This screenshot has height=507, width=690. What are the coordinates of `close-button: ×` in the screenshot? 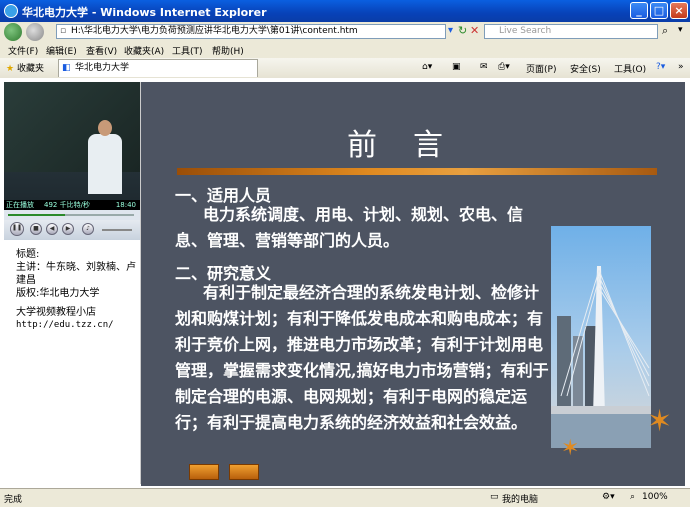 It's located at (679, 10).